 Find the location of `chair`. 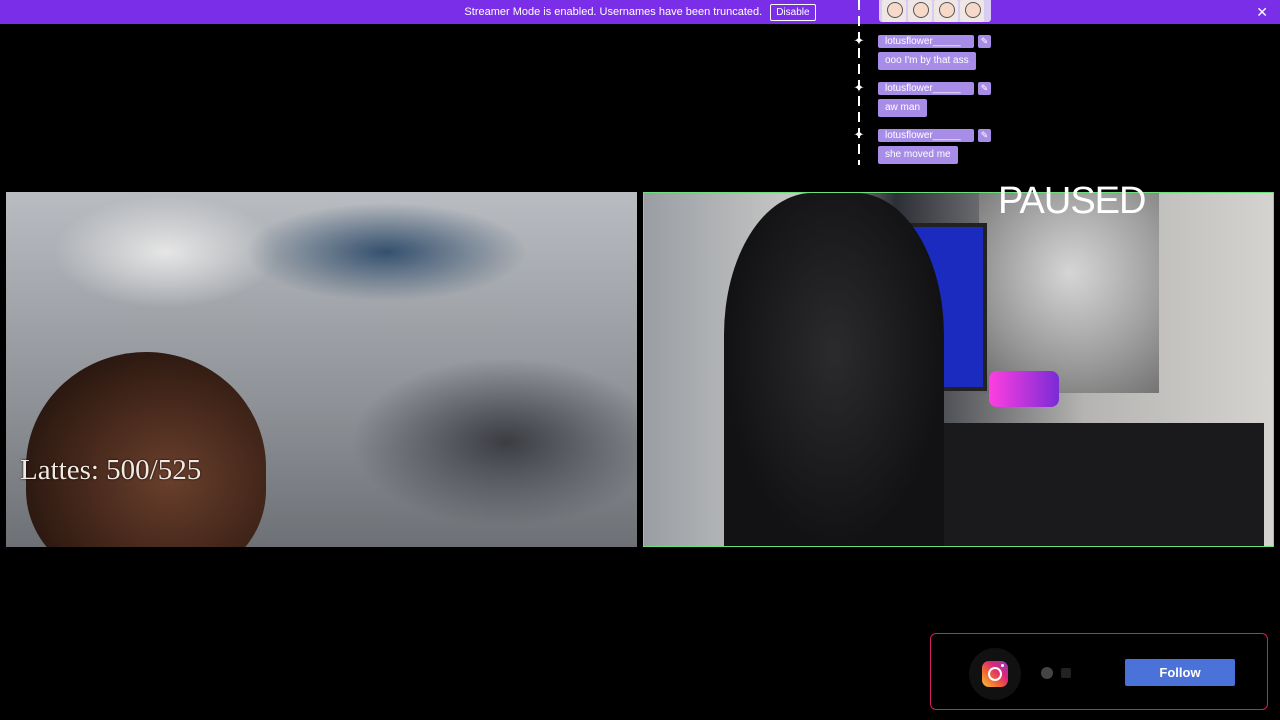

chair is located at coordinates (1104, 484).